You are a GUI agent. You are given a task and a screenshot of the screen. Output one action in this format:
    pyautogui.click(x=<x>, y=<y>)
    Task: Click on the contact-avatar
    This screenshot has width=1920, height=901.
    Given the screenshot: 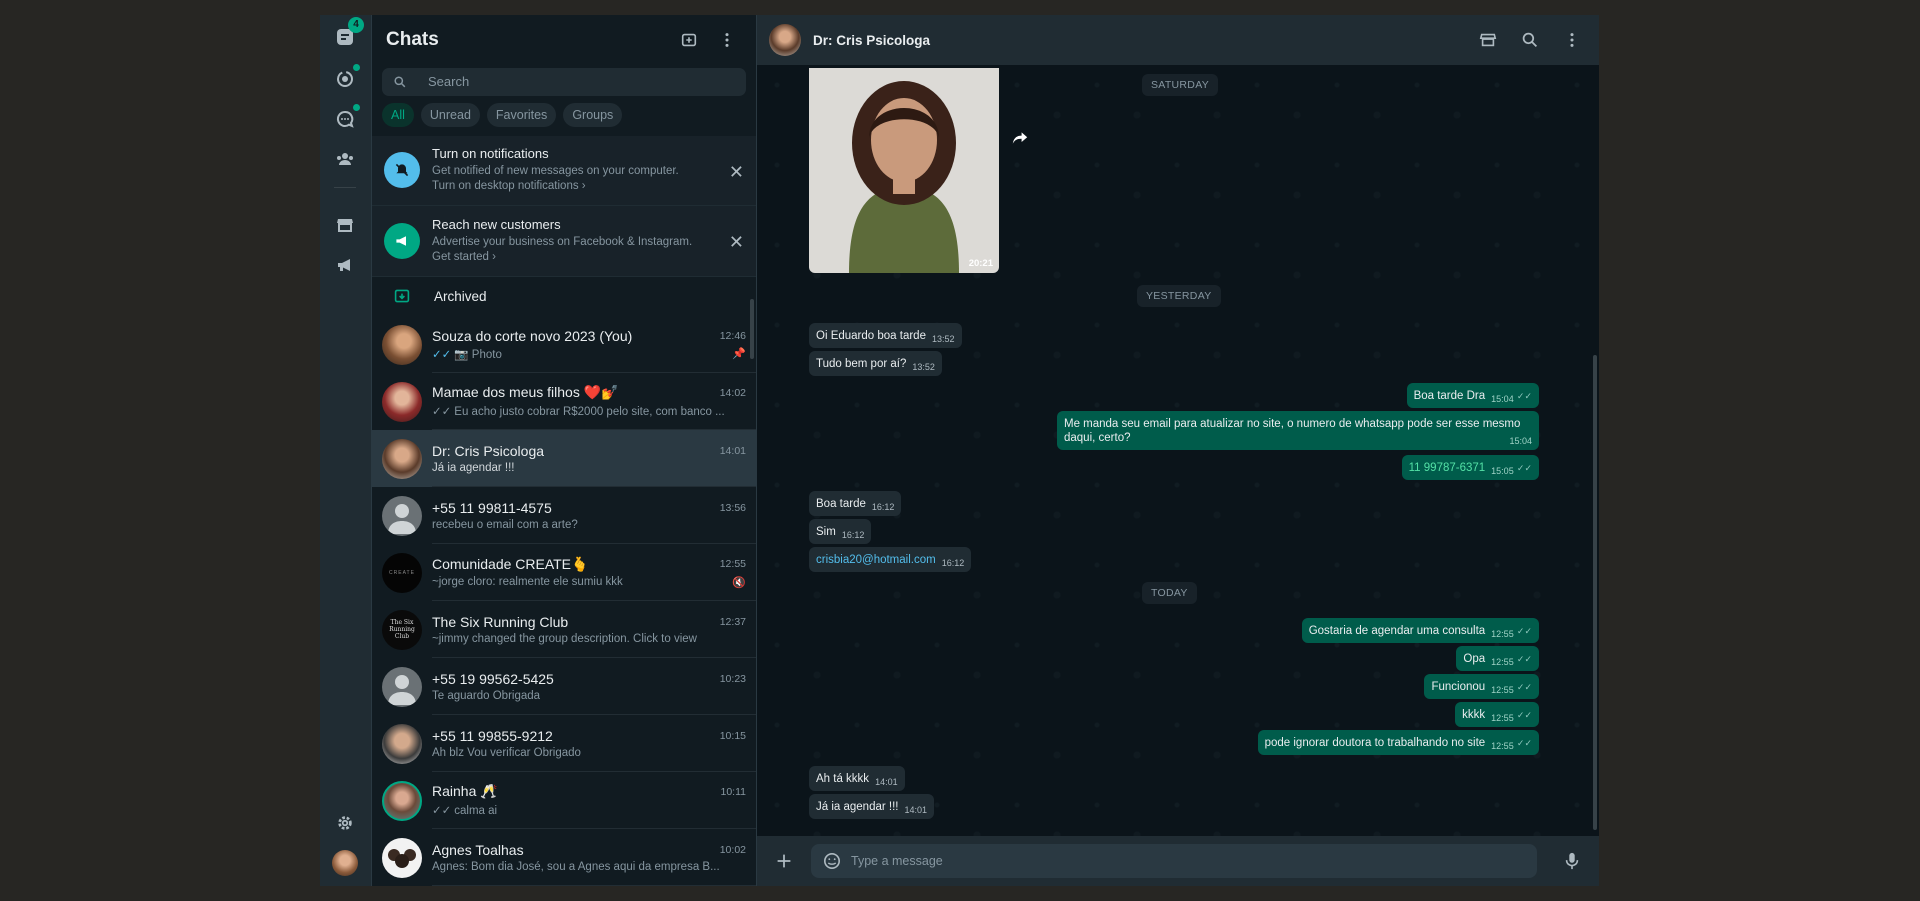 What is the action you would take?
    pyautogui.click(x=785, y=40)
    